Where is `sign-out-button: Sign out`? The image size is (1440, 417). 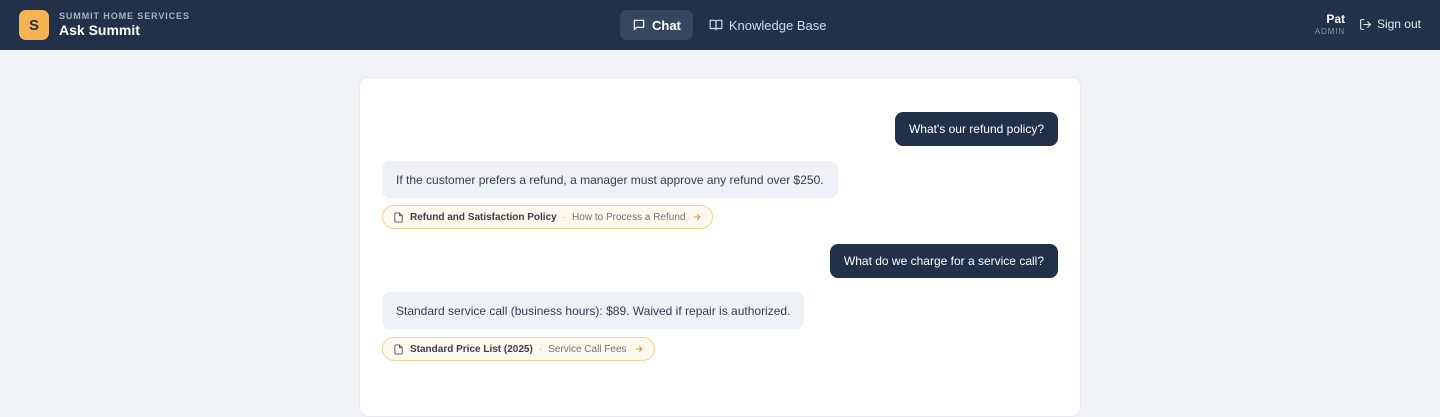
sign-out-button: Sign out is located at coordinates (1390, 24).